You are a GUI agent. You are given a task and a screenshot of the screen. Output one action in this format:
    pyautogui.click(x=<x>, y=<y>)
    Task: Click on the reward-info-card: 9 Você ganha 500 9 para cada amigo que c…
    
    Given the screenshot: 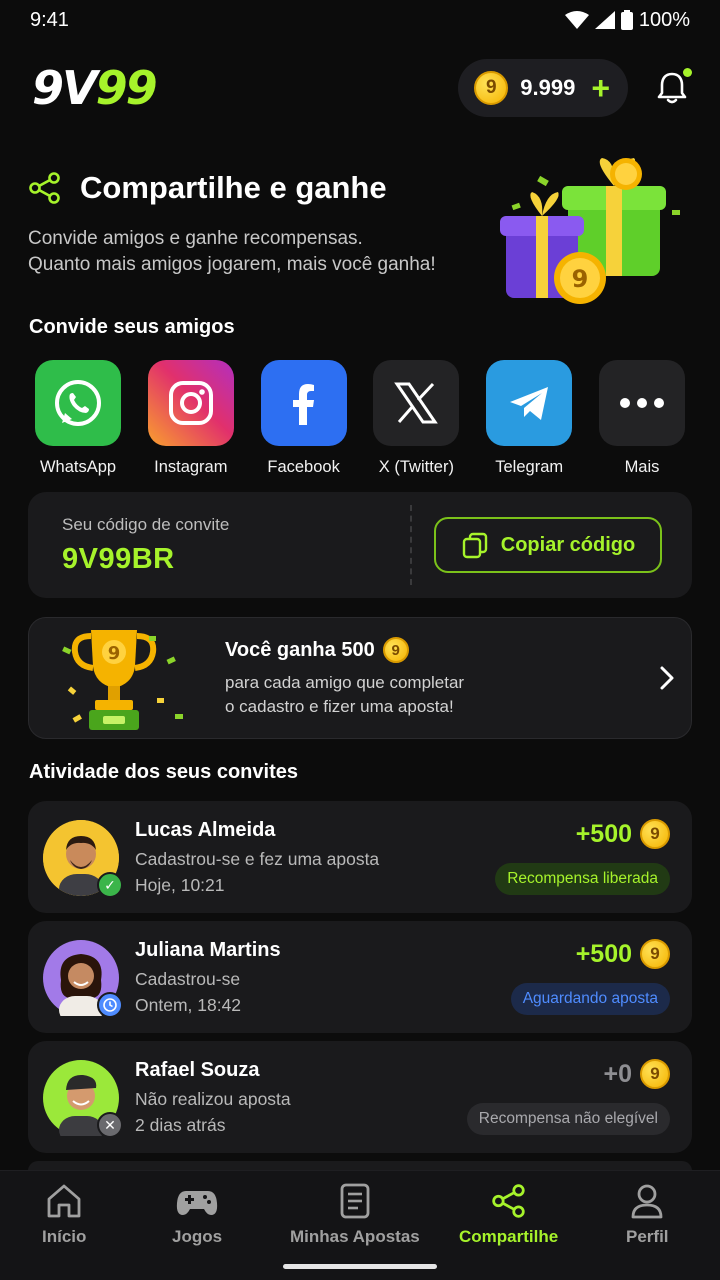 What is the action you would take?
    pyautogui.click(x=360, y=678)
    